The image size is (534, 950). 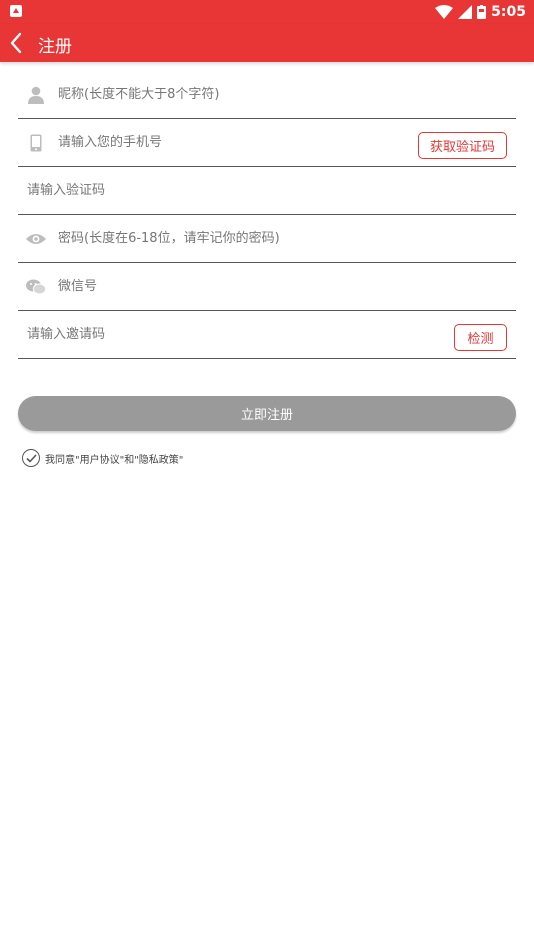 I want to click on app-bar: 注册, so click(x=267, y=43).